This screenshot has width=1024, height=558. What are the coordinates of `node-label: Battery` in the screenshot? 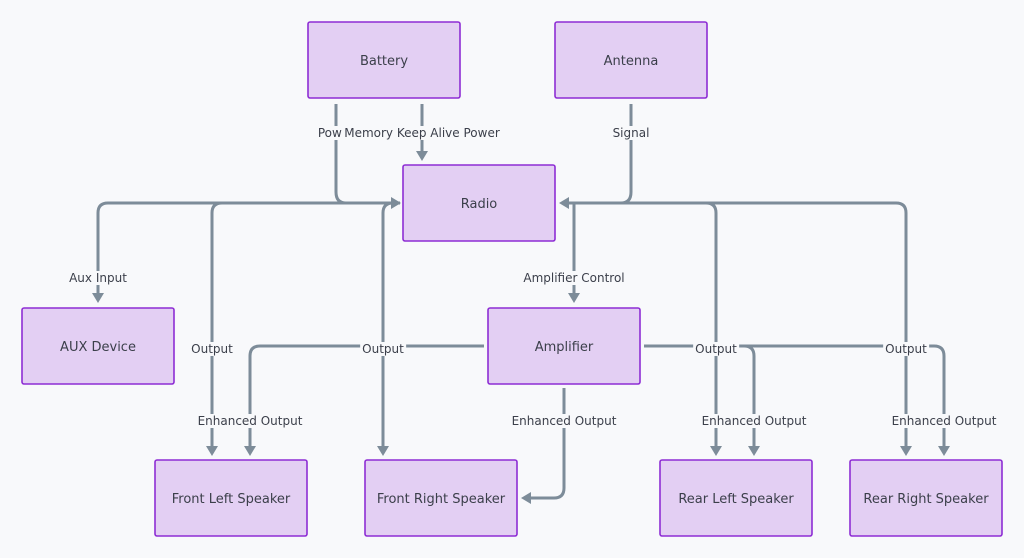 It's located at (384, 61).